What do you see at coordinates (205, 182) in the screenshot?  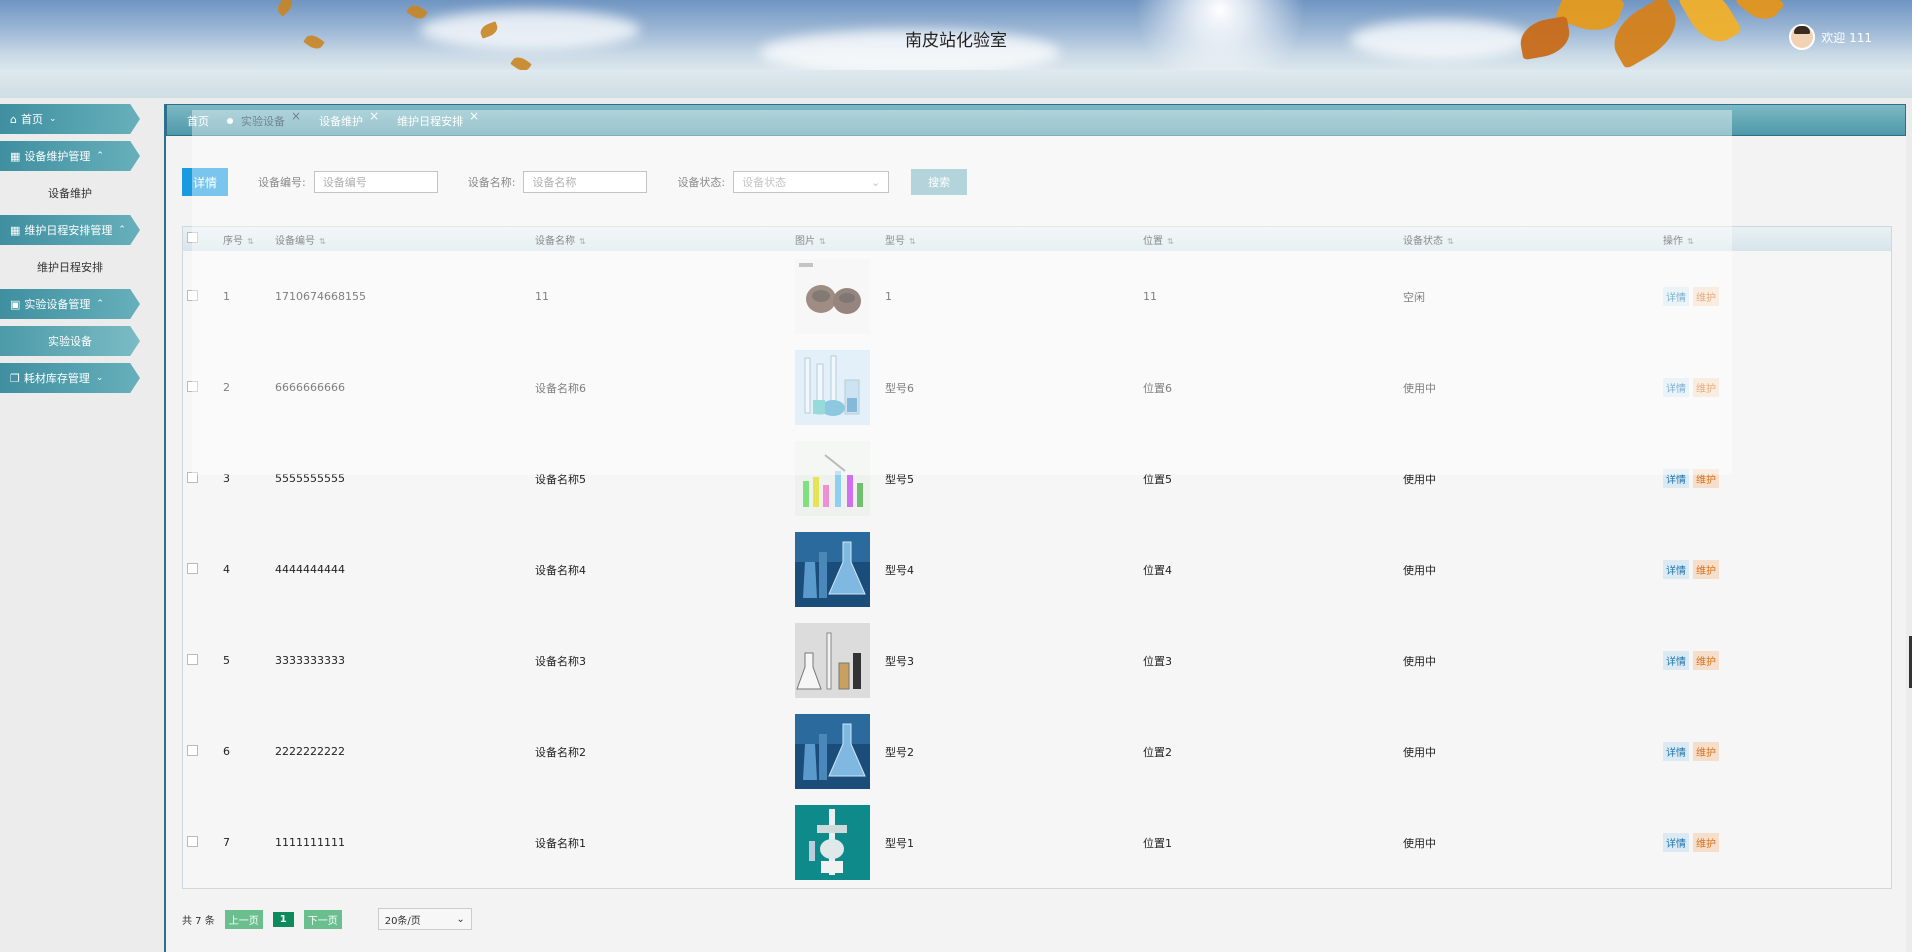 I see `detail-button: 详情` at bounding box center [205, 182].